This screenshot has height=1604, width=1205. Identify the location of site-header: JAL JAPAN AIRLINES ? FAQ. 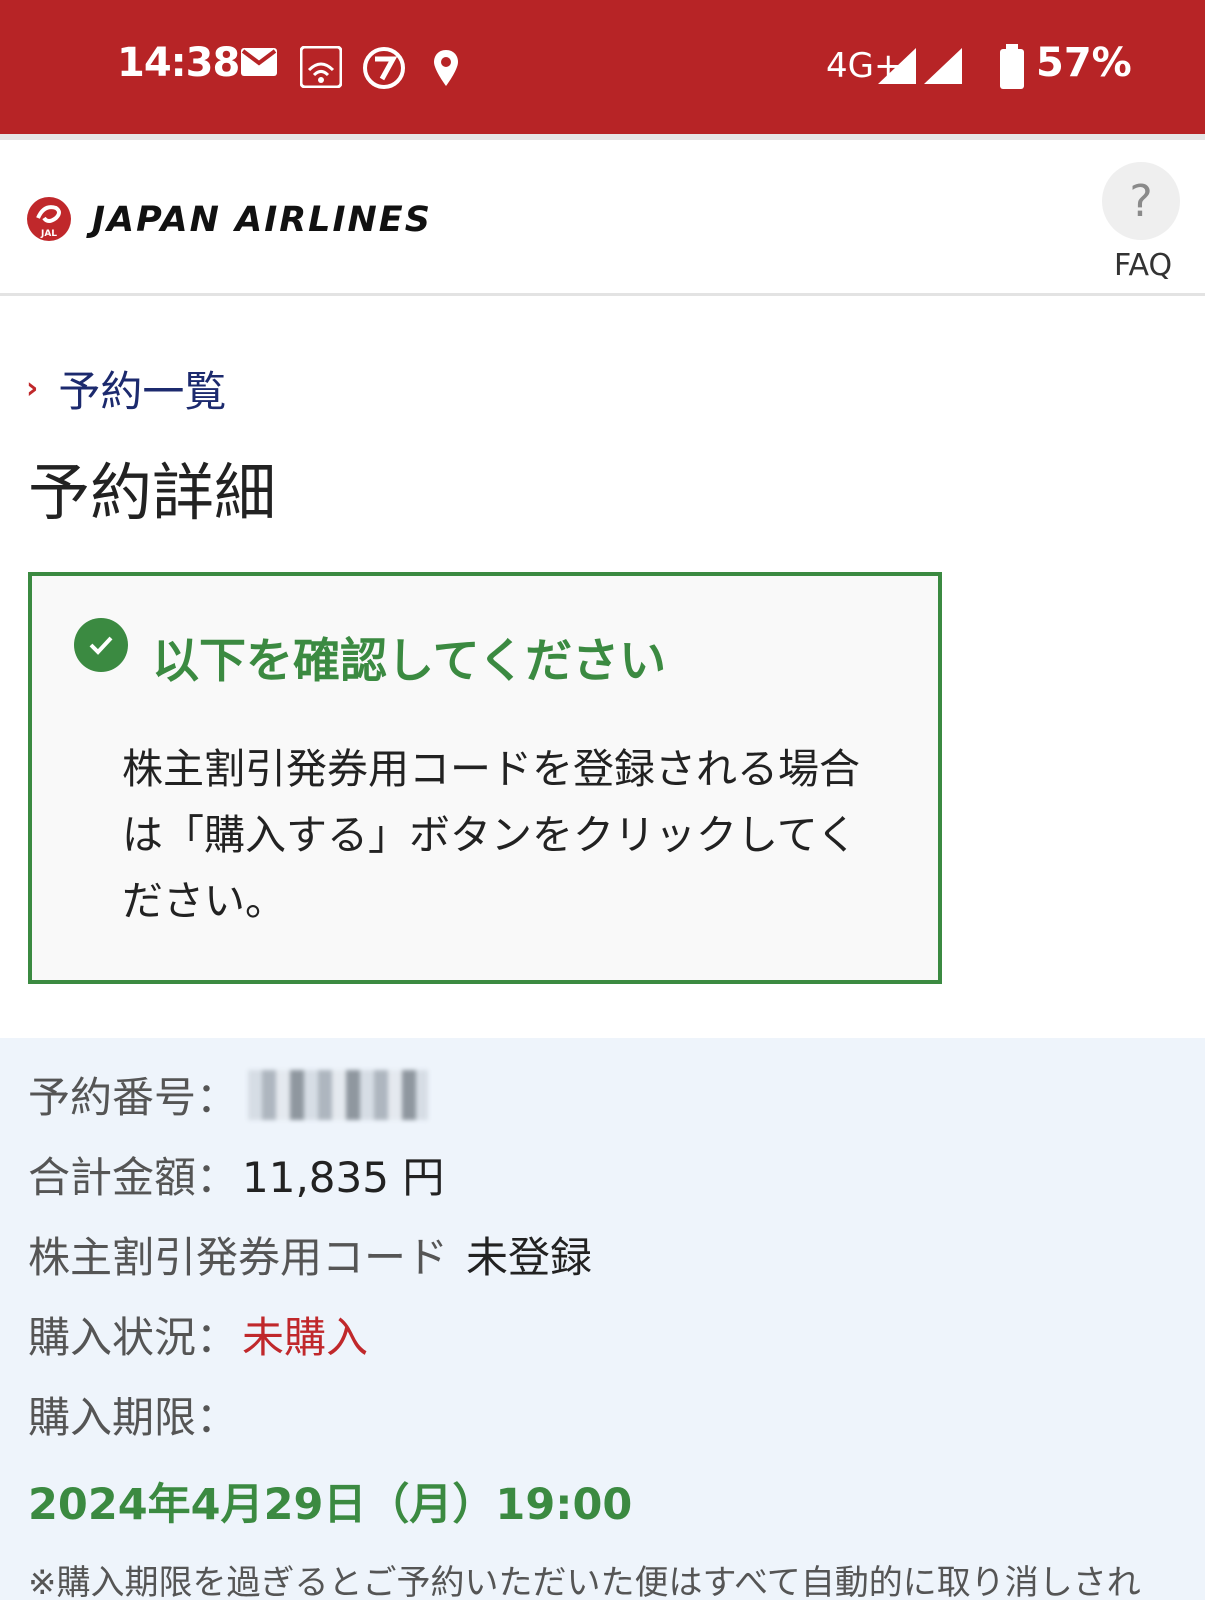
(602, 215).